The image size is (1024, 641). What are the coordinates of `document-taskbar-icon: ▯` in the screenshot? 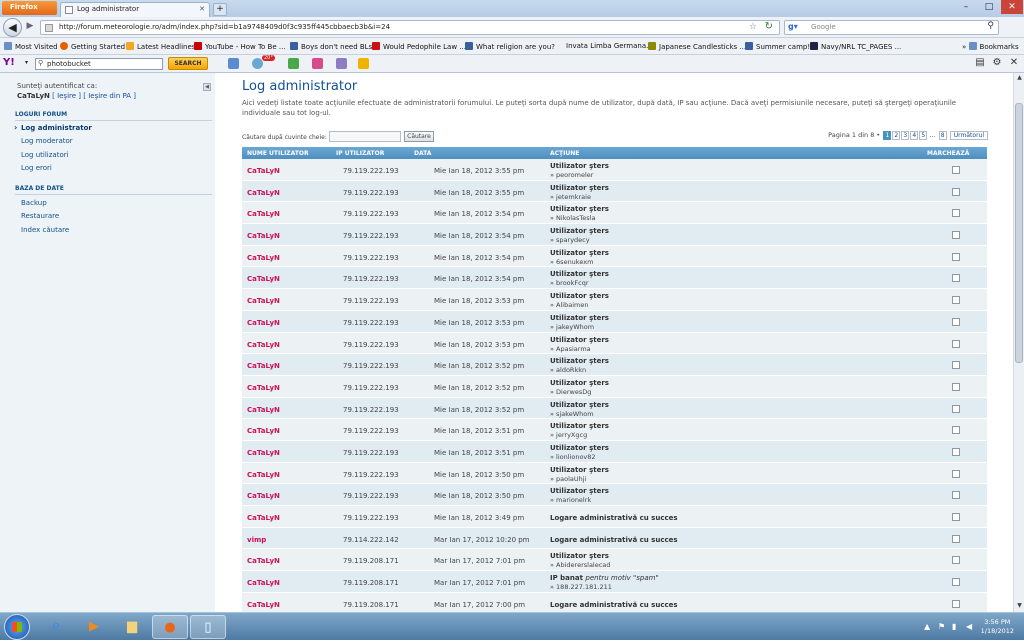 It's located at (208, 627).